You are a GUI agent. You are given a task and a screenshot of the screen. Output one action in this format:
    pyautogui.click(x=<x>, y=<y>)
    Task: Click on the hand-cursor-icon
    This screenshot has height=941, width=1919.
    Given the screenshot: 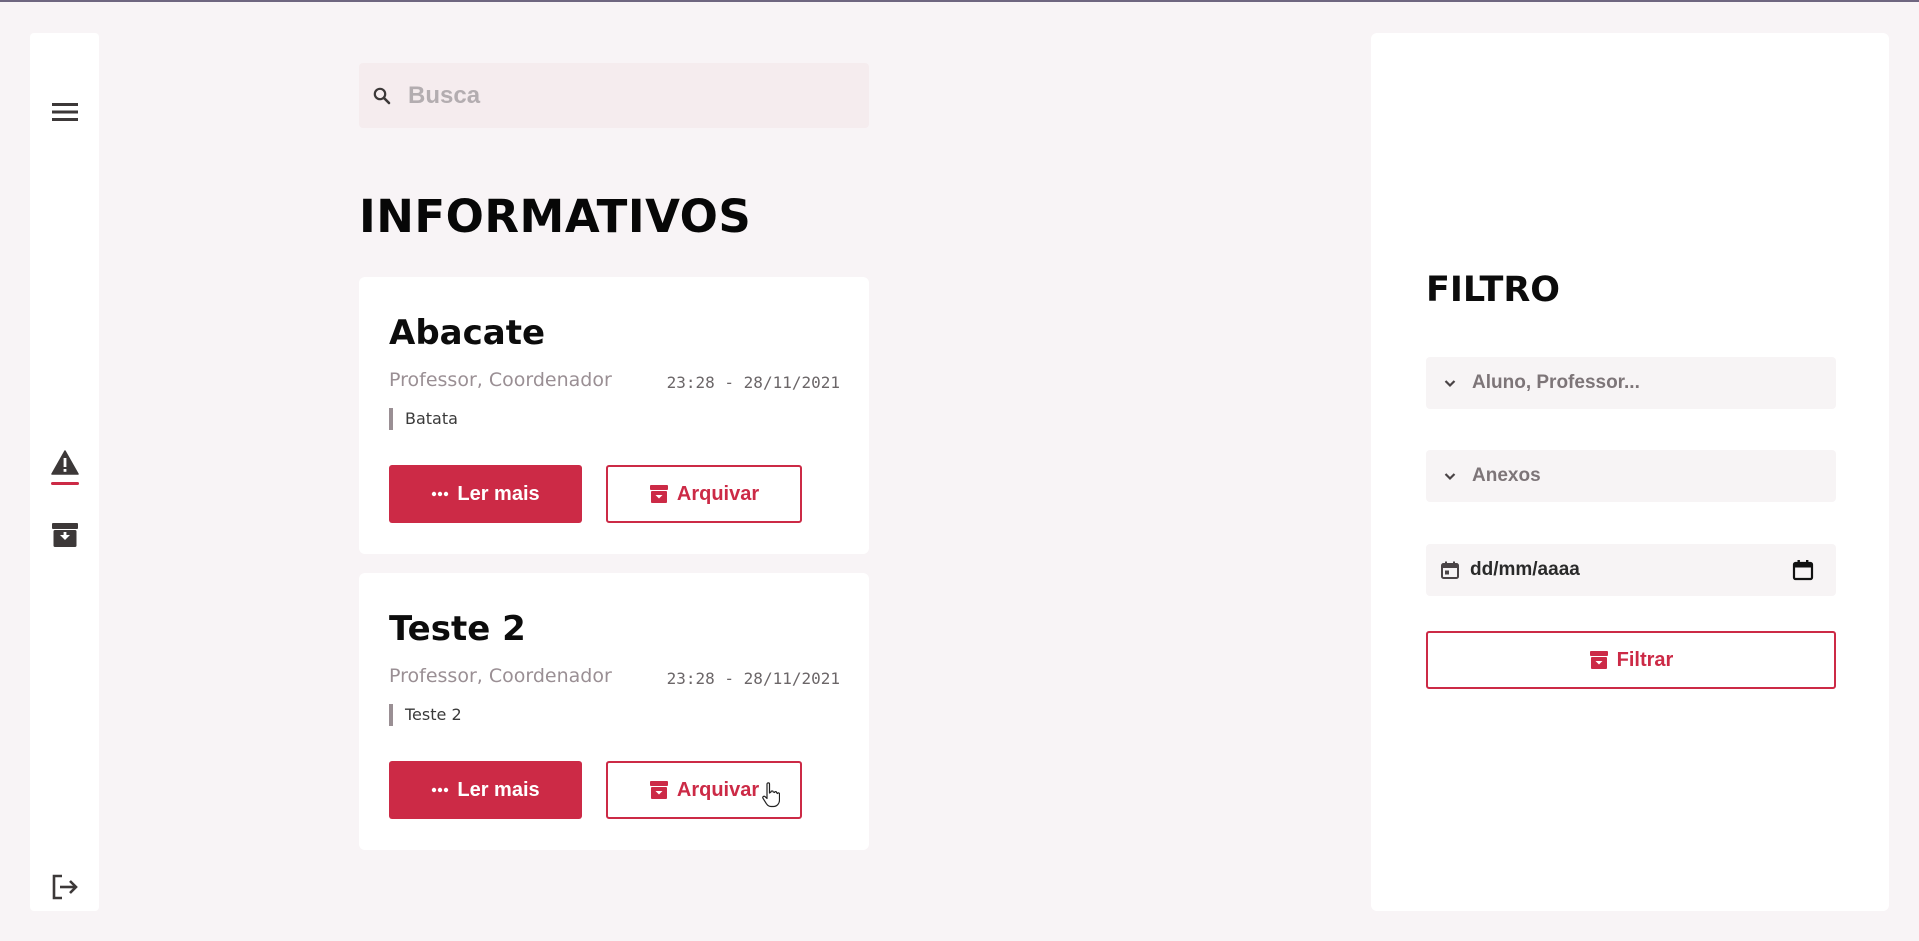 What is the action you would take?
    pyautogui.click(x=771, y=795)
    